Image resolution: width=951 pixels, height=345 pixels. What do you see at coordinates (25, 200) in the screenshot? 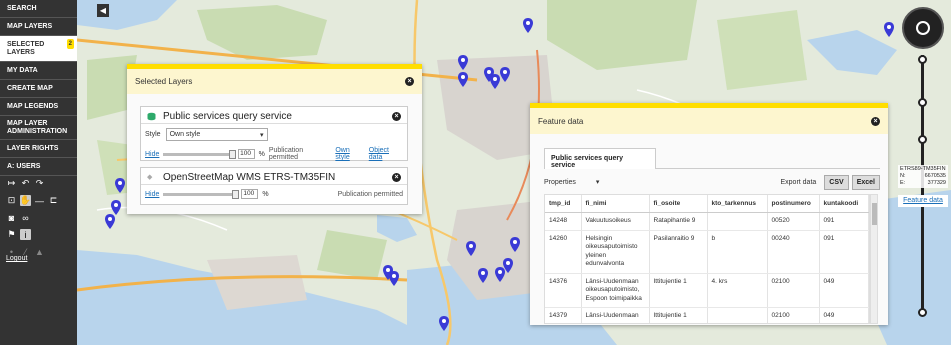
I see `pan-hand-icon: ✋` at bounding box center [25, 200].